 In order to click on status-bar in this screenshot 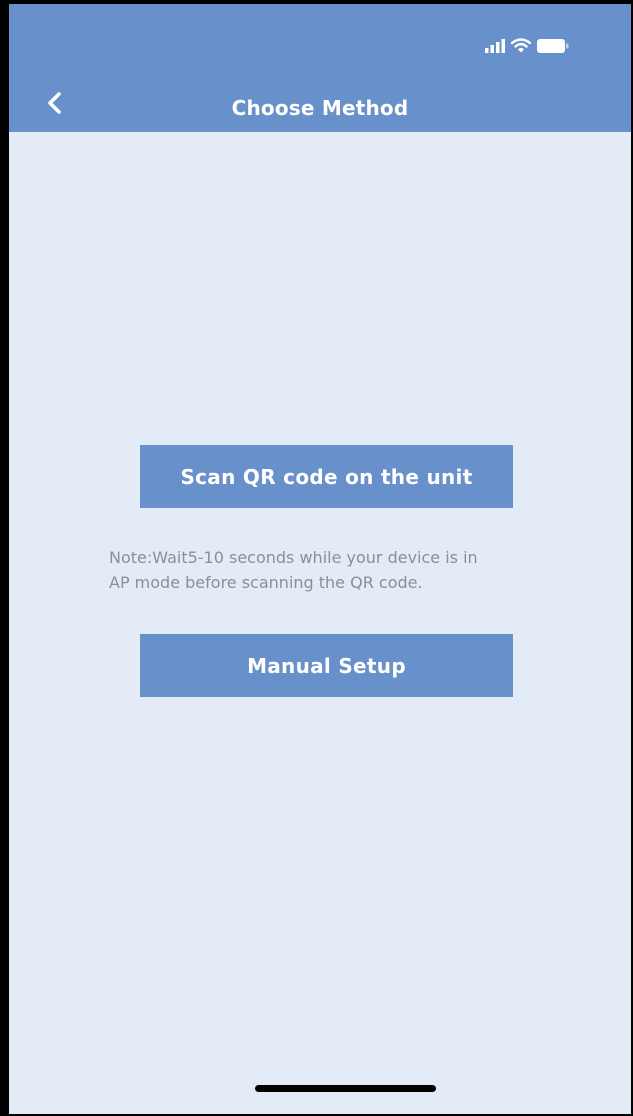, I will do `click(527, 45)`.